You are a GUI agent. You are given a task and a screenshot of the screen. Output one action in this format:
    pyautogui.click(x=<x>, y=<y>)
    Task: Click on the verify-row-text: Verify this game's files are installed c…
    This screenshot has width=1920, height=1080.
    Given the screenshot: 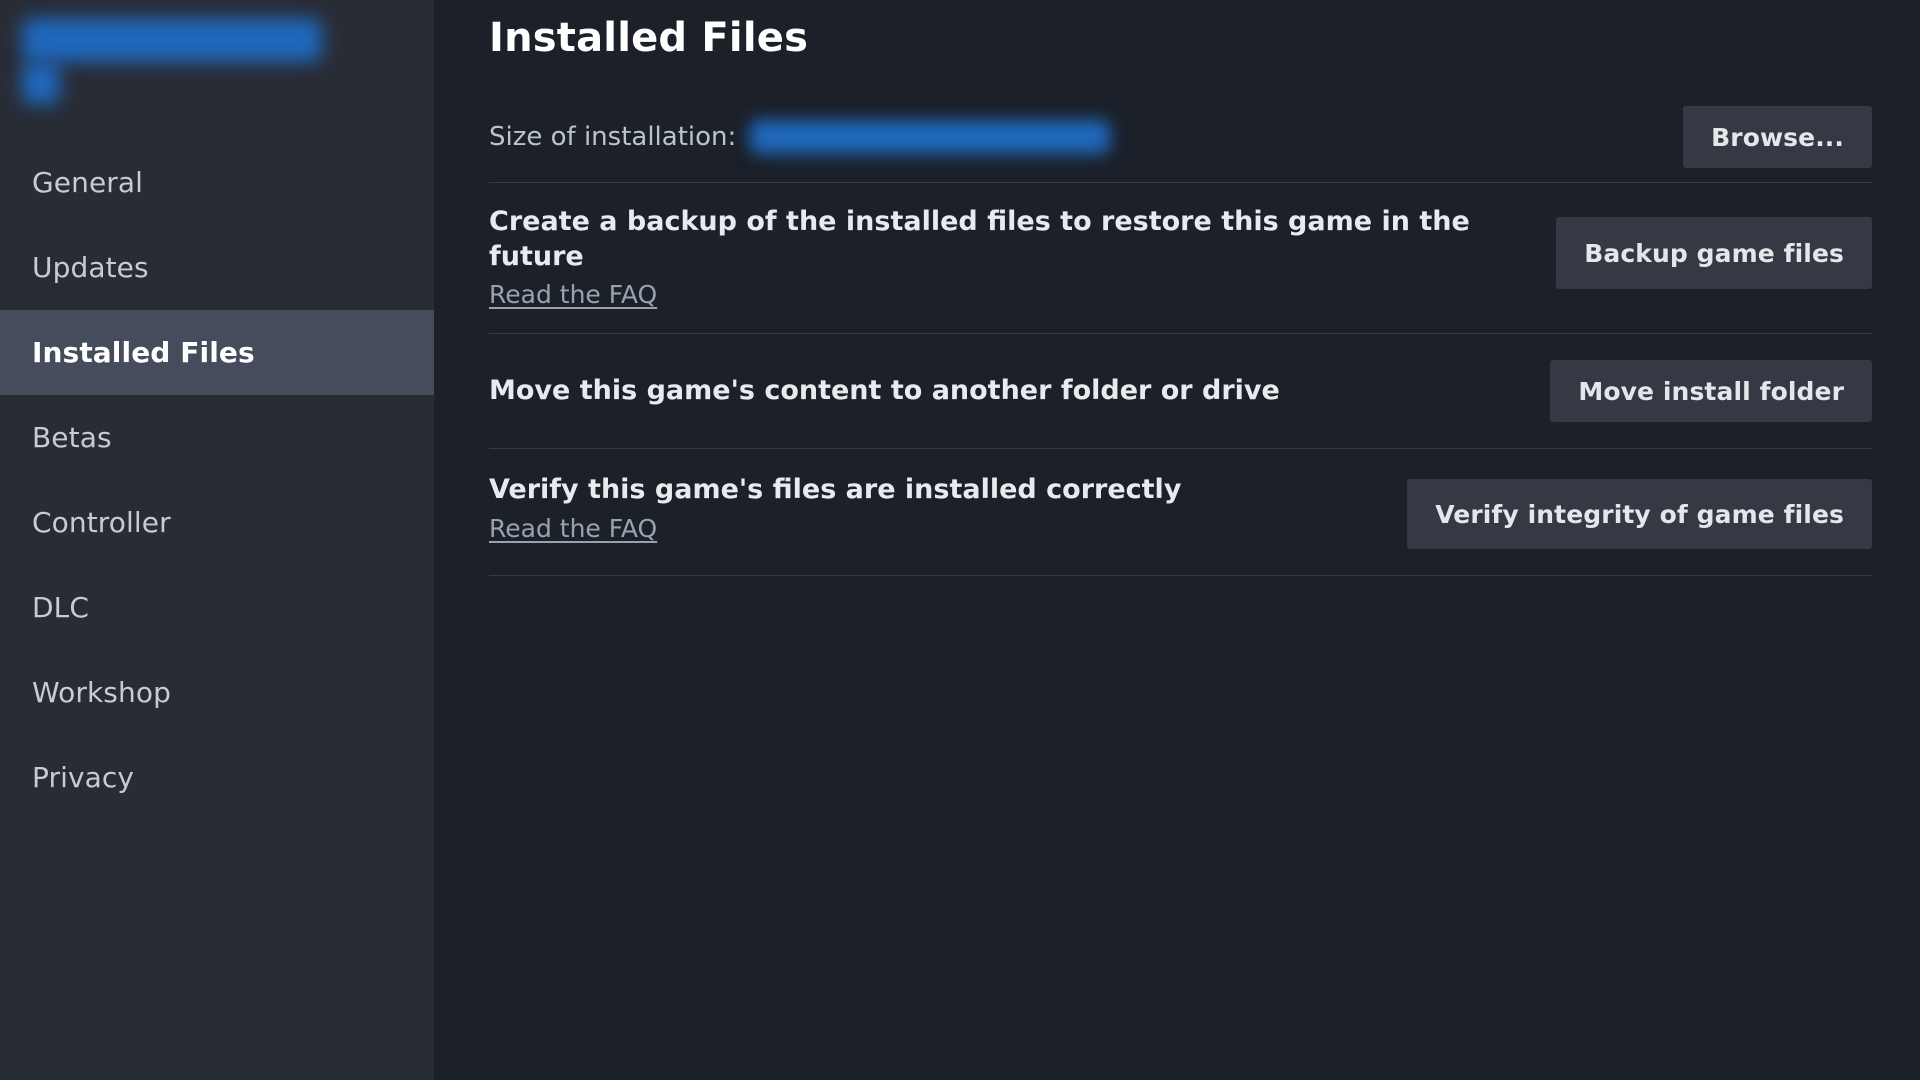 What is the action you would take?
    pyautogui.click(x=835, y=508)
    